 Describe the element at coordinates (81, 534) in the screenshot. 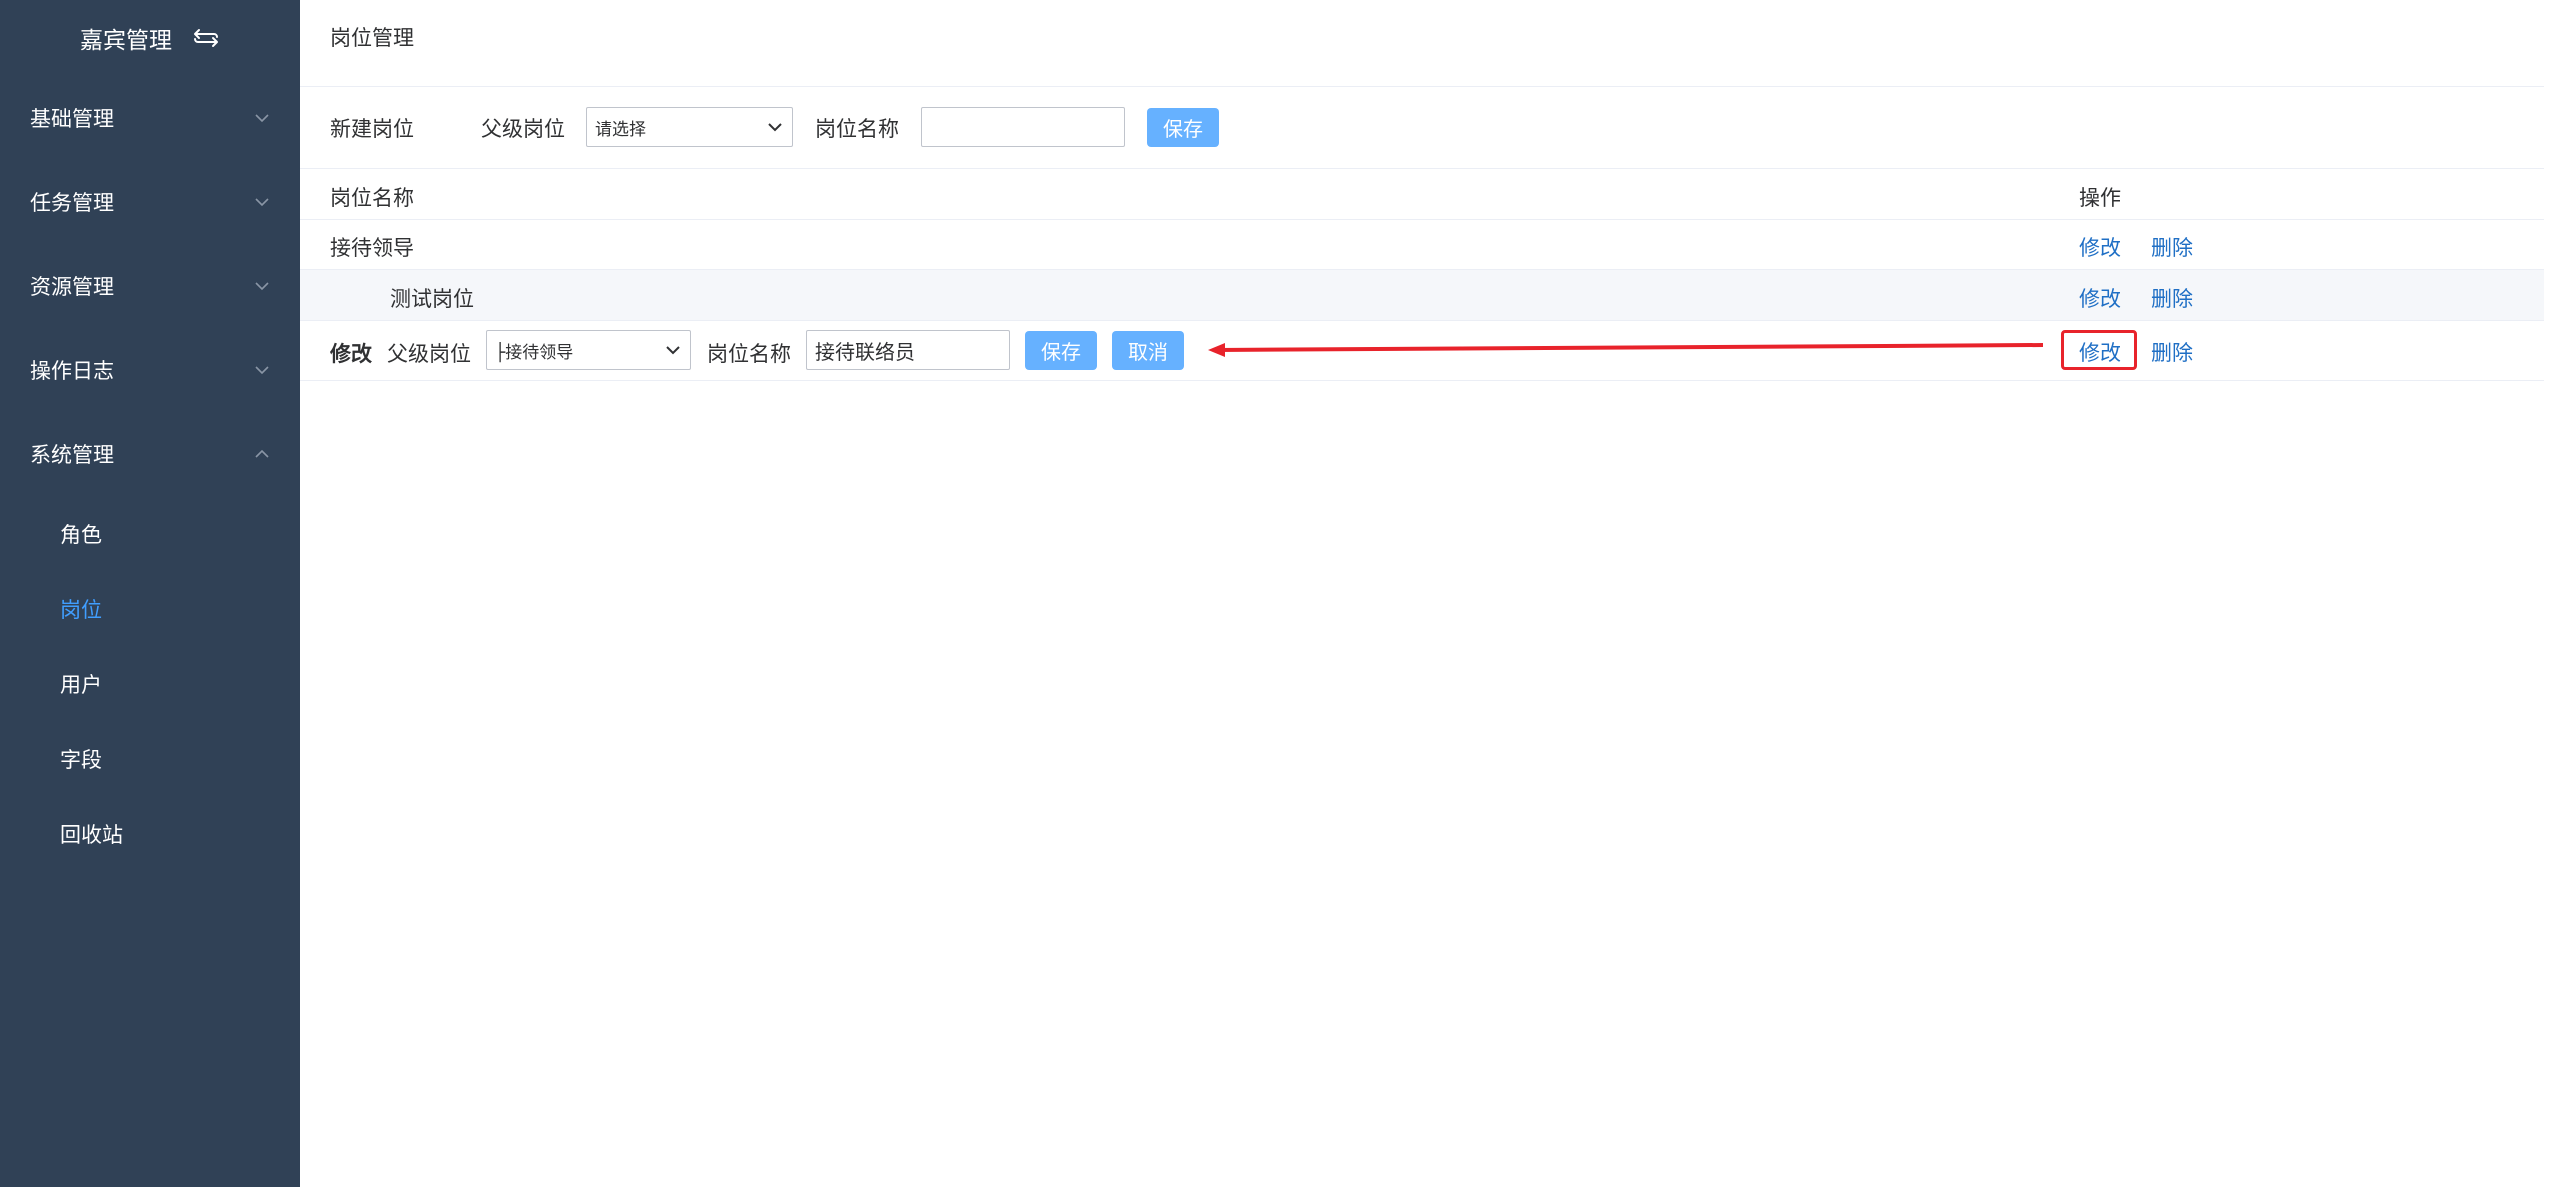

I see `sub-item-label: 角色` at that location.